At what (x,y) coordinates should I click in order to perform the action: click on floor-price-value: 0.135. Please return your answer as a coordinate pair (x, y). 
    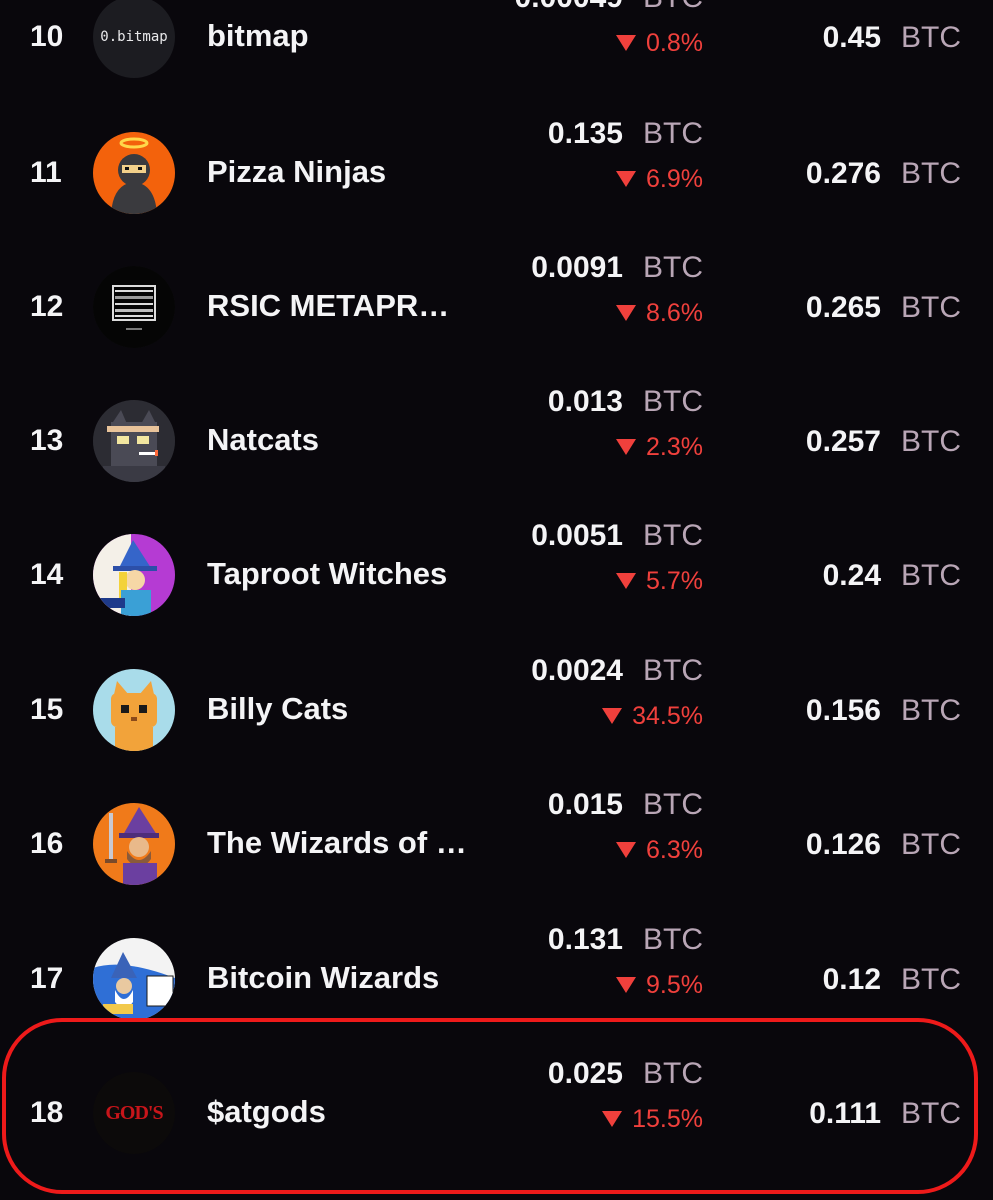
    Looking at the image, I should click on (585, 133).